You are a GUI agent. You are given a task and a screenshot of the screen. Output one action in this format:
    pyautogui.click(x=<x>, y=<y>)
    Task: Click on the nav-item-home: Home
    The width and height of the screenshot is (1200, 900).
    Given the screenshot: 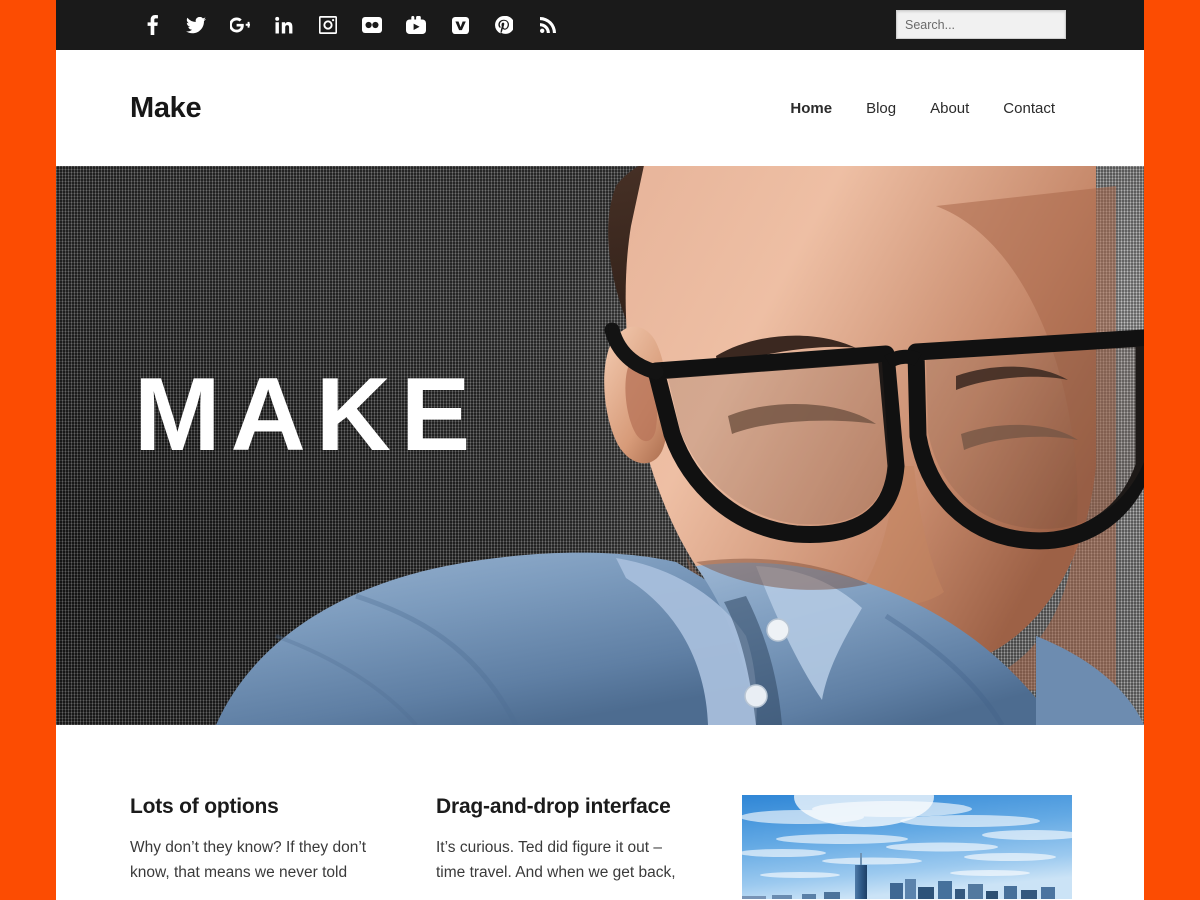 What is the action you would take?
    pyautogui.click(x=811, y=108)
    